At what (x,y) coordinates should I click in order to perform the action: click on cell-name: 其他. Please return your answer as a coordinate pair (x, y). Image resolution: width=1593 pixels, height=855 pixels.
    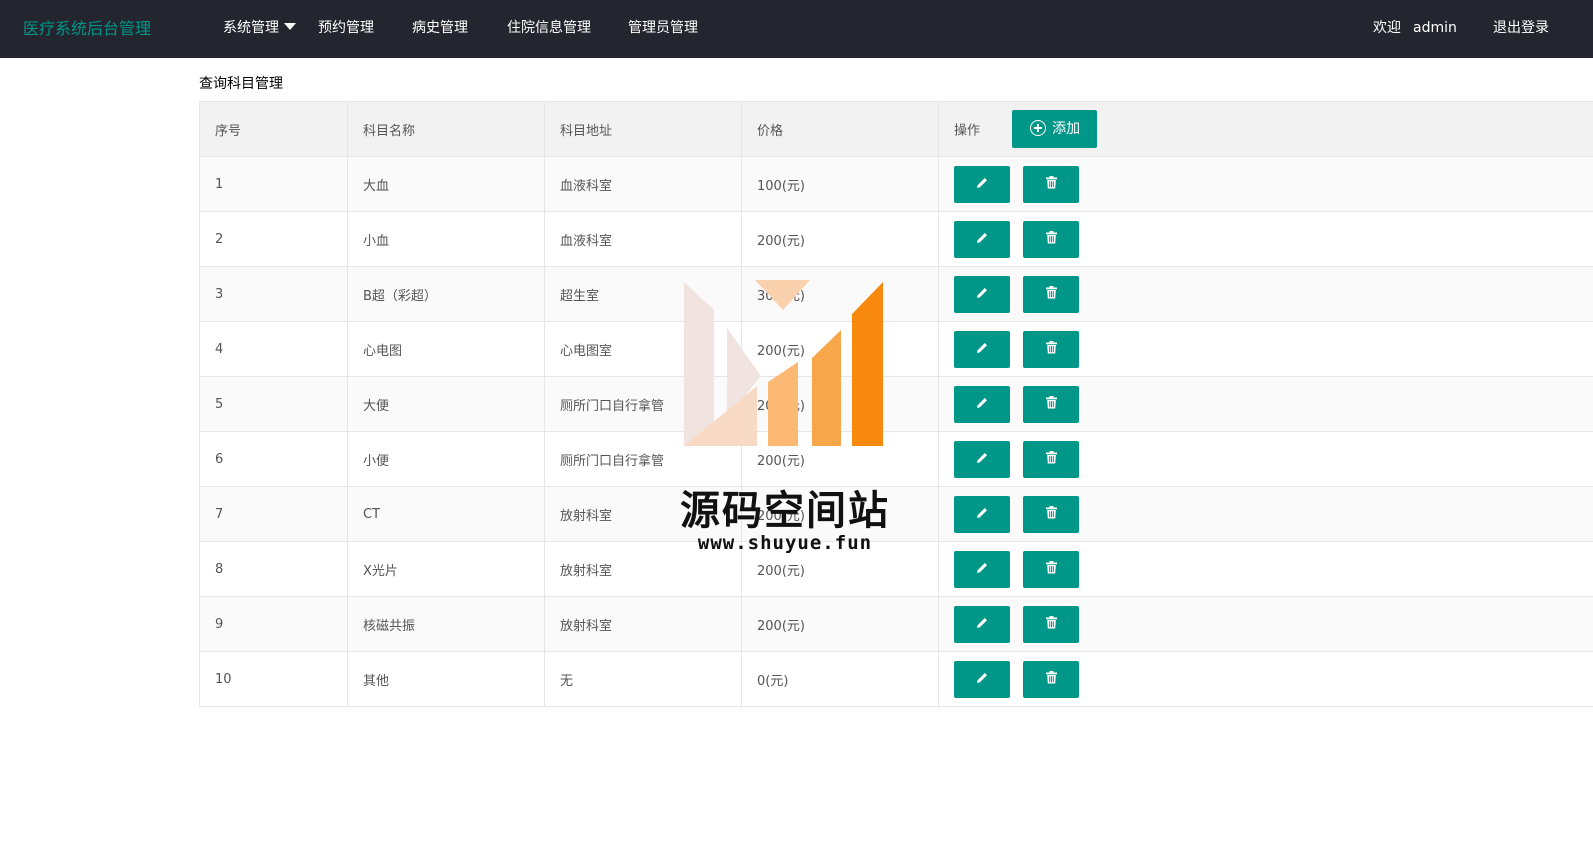
    Looking at the image, I should click on (446, 679).